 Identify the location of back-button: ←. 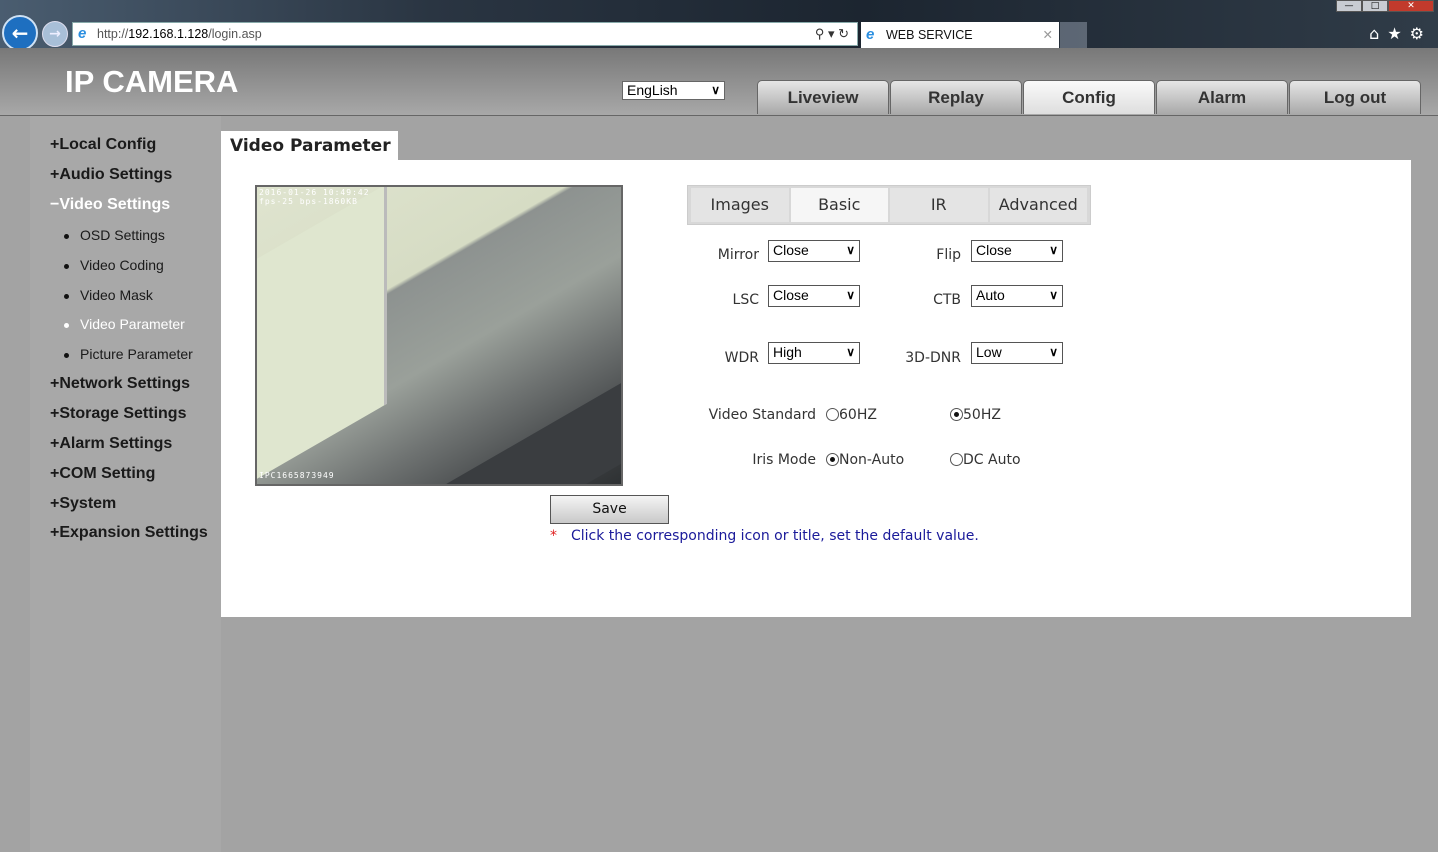
(20, 33).